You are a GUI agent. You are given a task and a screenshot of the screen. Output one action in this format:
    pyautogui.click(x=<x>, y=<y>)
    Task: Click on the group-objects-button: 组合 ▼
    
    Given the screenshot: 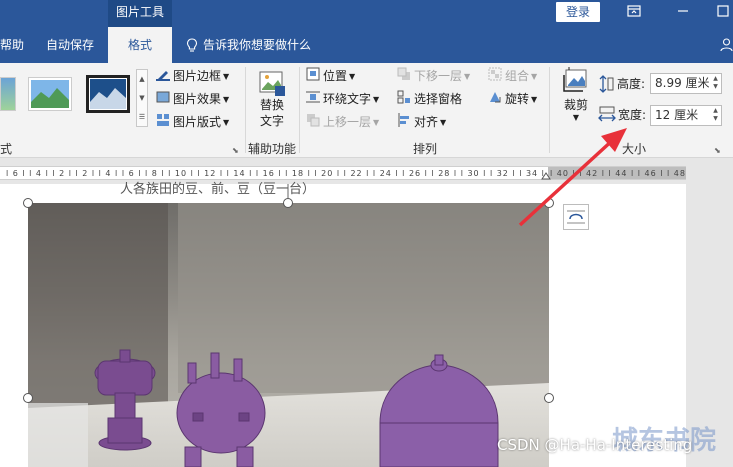 What is the action you would take?
    pyautogui.click(x=512, y=76)
    